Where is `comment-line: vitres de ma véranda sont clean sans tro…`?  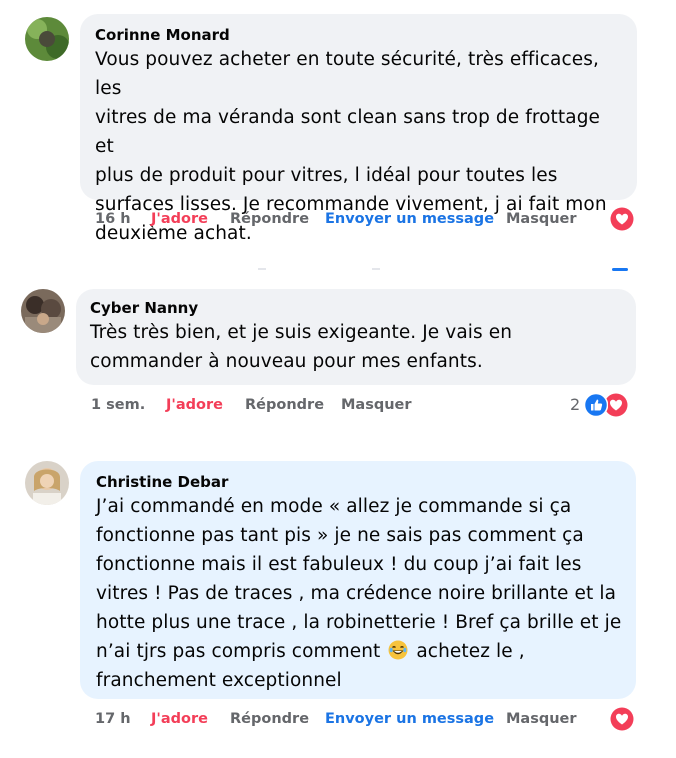 comment-line: vitres de ma véranda sont clean sans tro… is located at coordinates (348, 132).